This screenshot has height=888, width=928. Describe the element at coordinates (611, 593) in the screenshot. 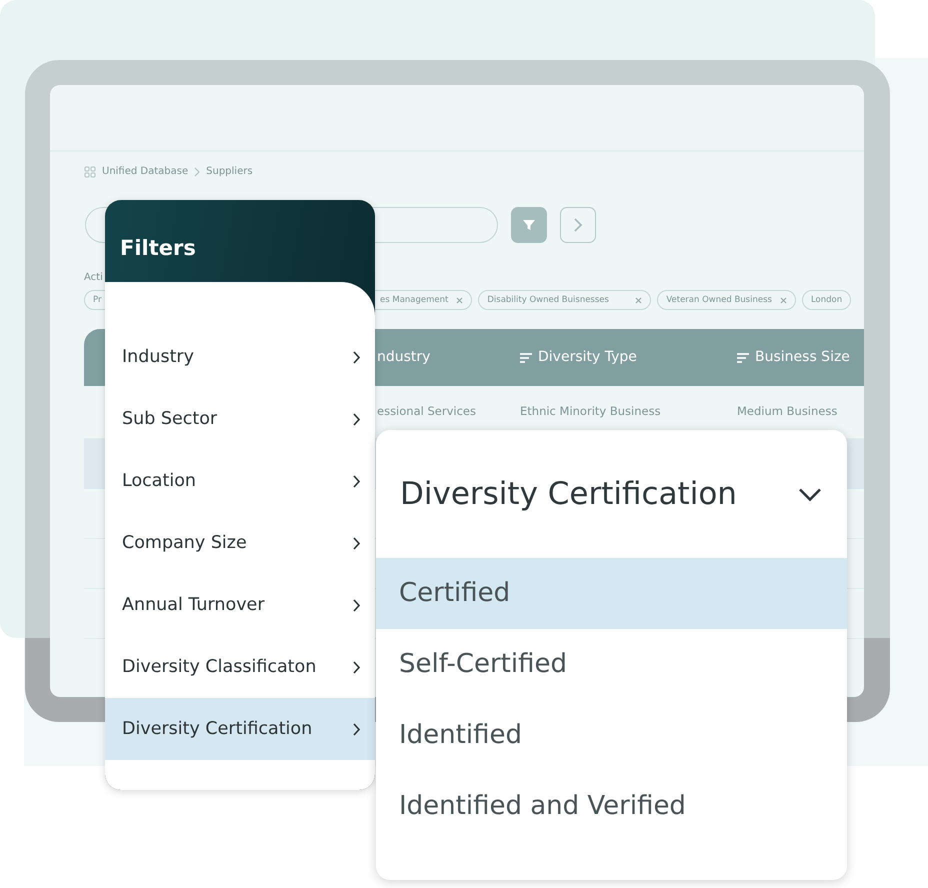

I see `dropdown-option: Certified` at that location.